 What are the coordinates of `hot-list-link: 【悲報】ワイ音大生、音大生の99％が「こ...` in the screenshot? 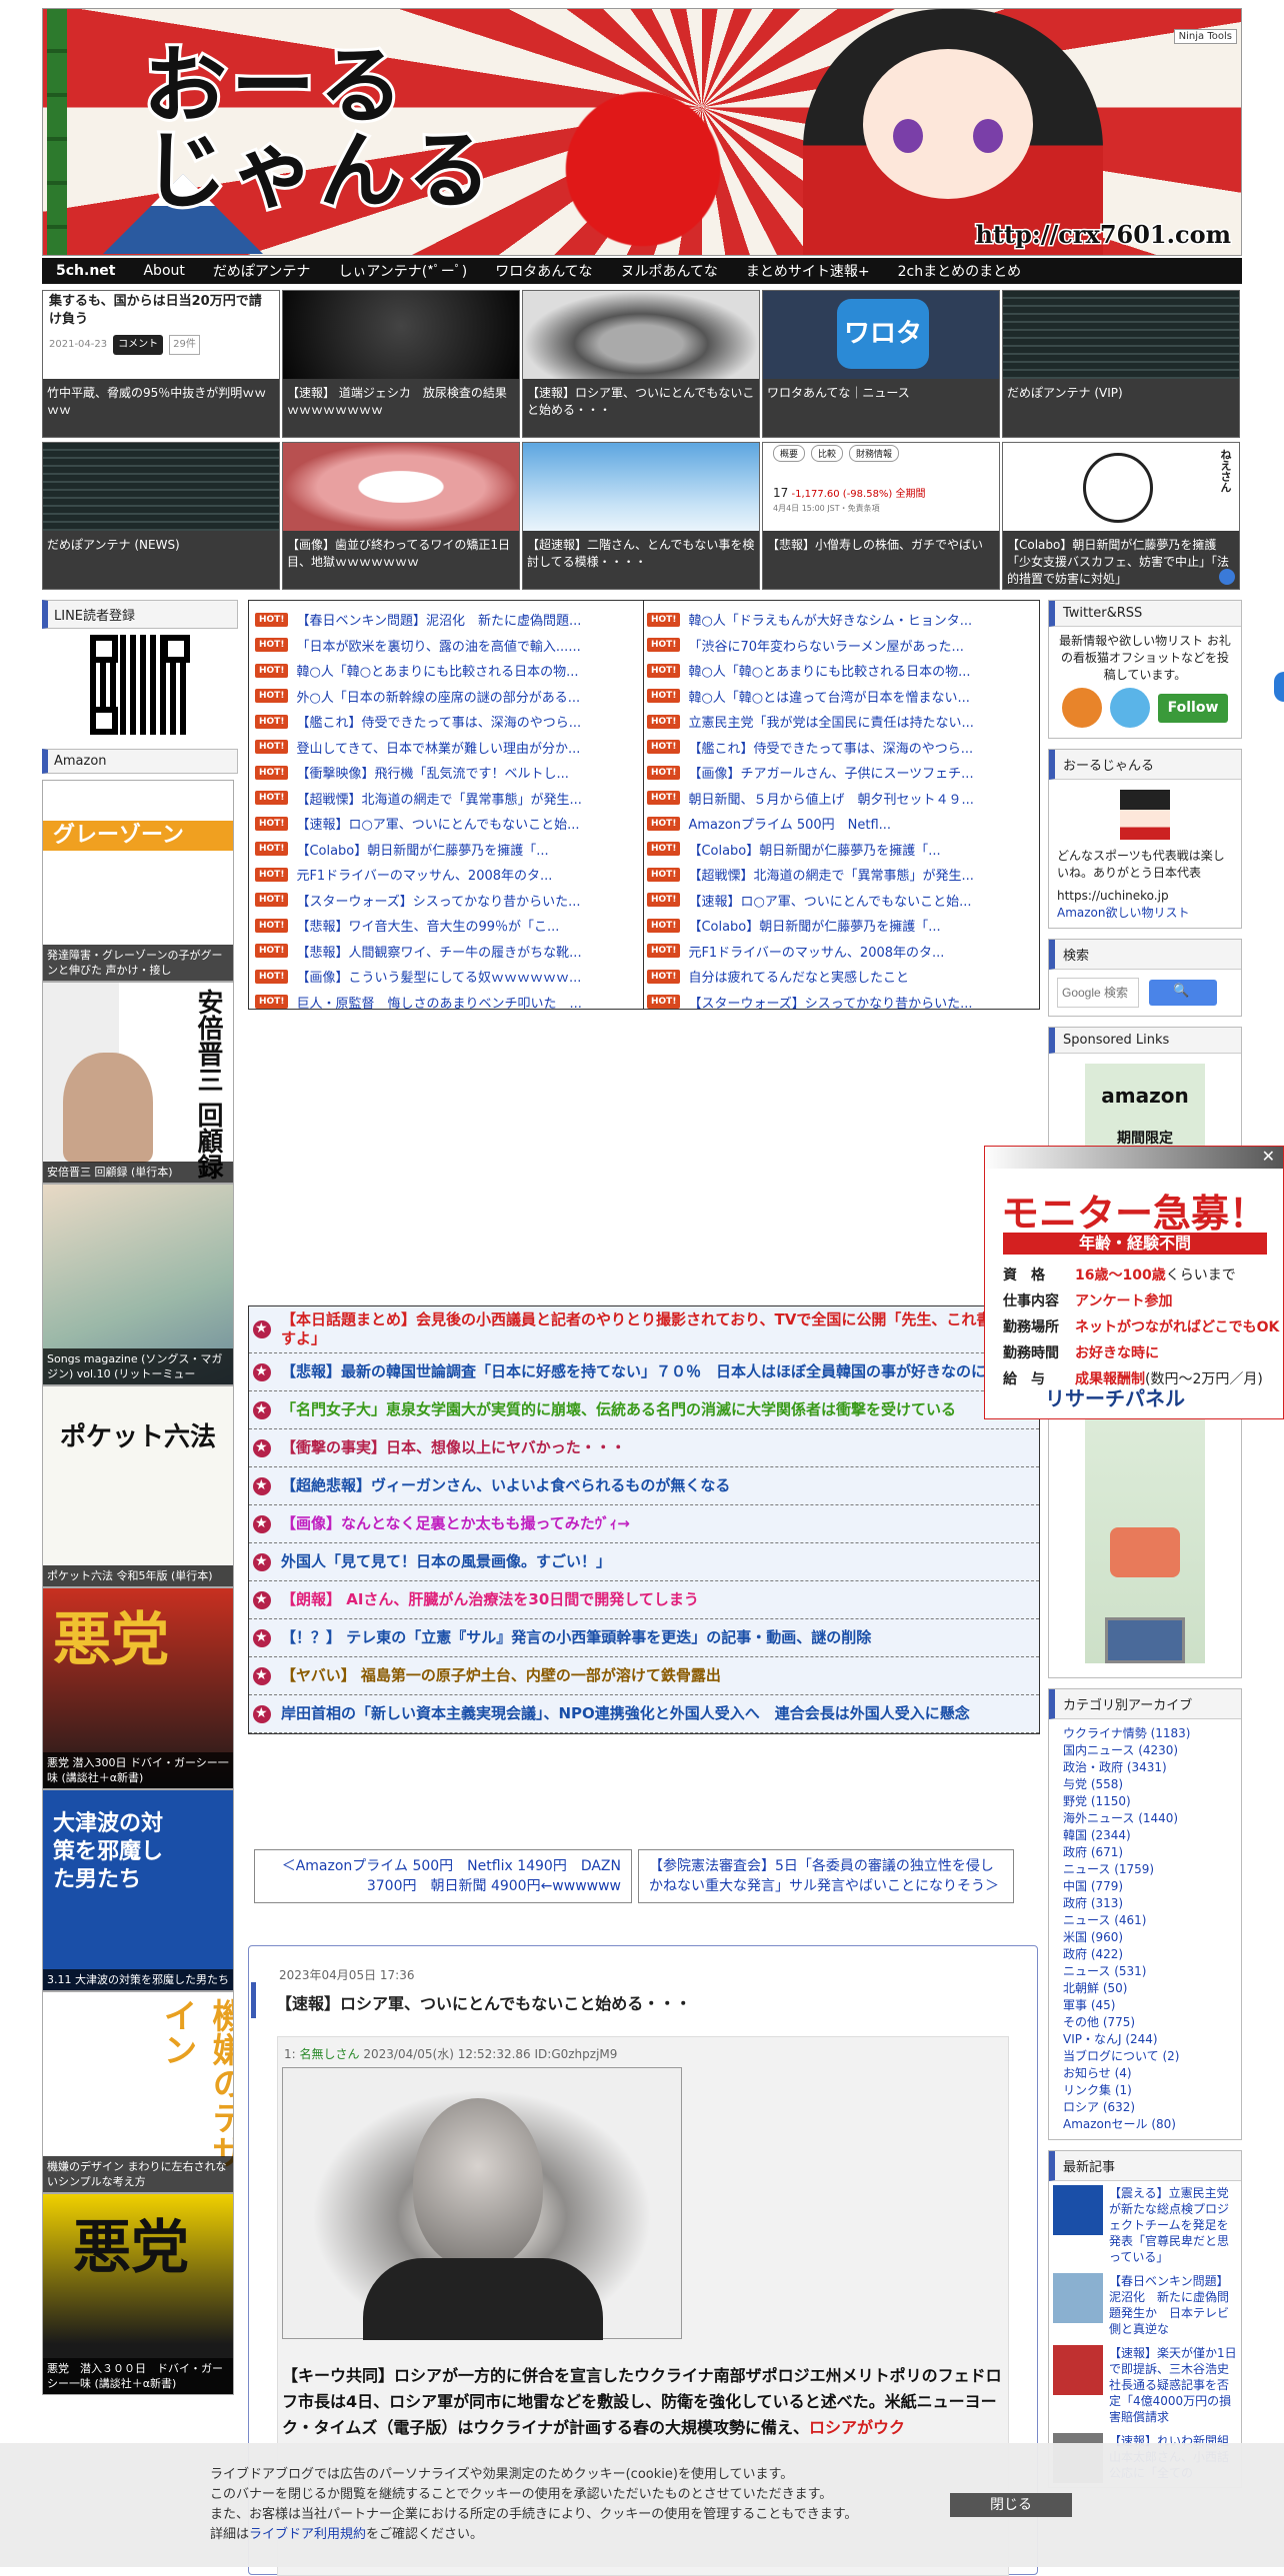 It's located at (427, 926).